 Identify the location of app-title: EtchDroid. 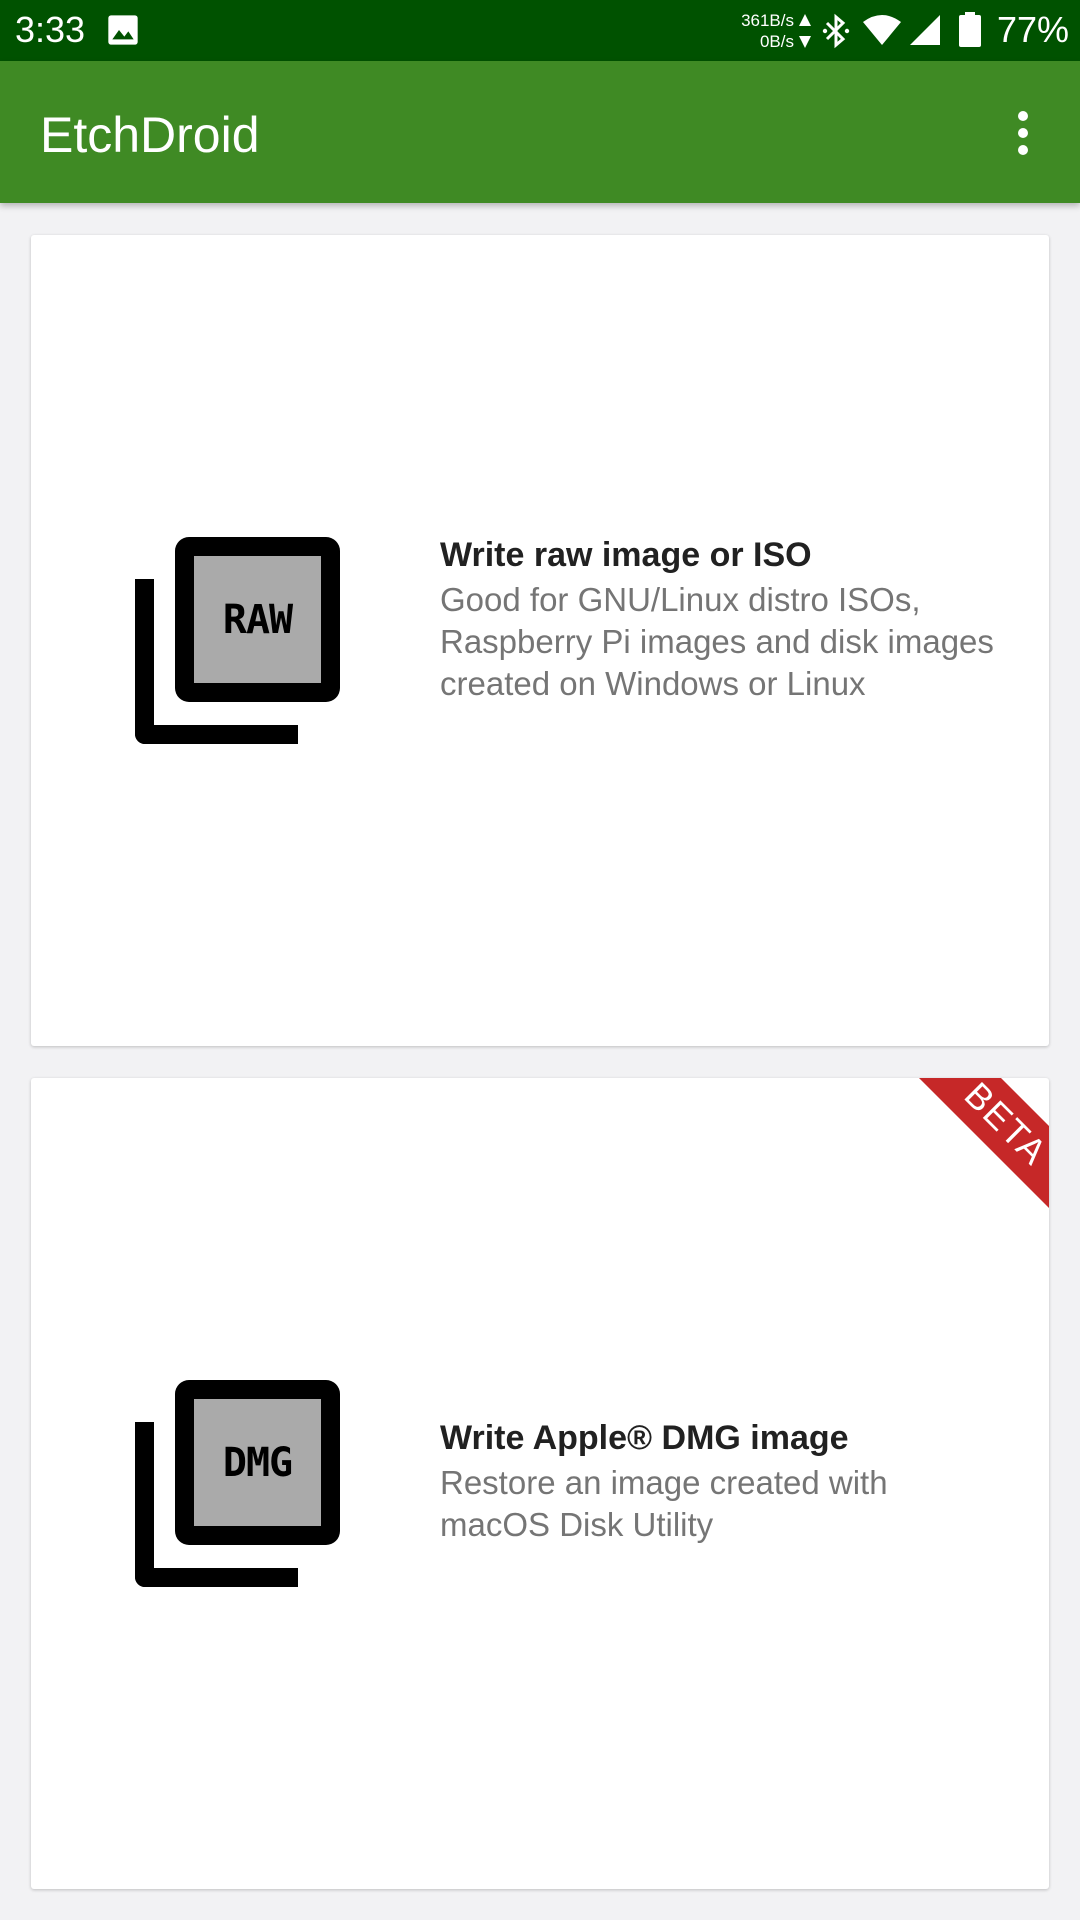
(150, 135).